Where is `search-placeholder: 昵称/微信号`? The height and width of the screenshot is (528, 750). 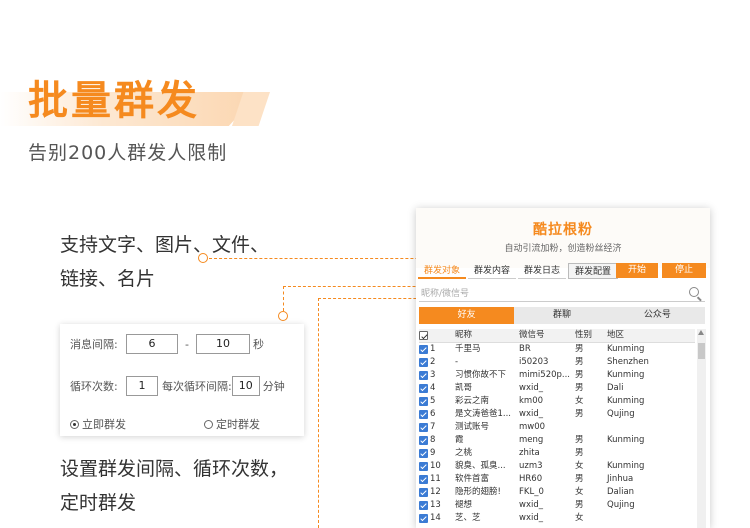 search-placeholder: 昵称/微信号 is located at coordinates (445, 294).